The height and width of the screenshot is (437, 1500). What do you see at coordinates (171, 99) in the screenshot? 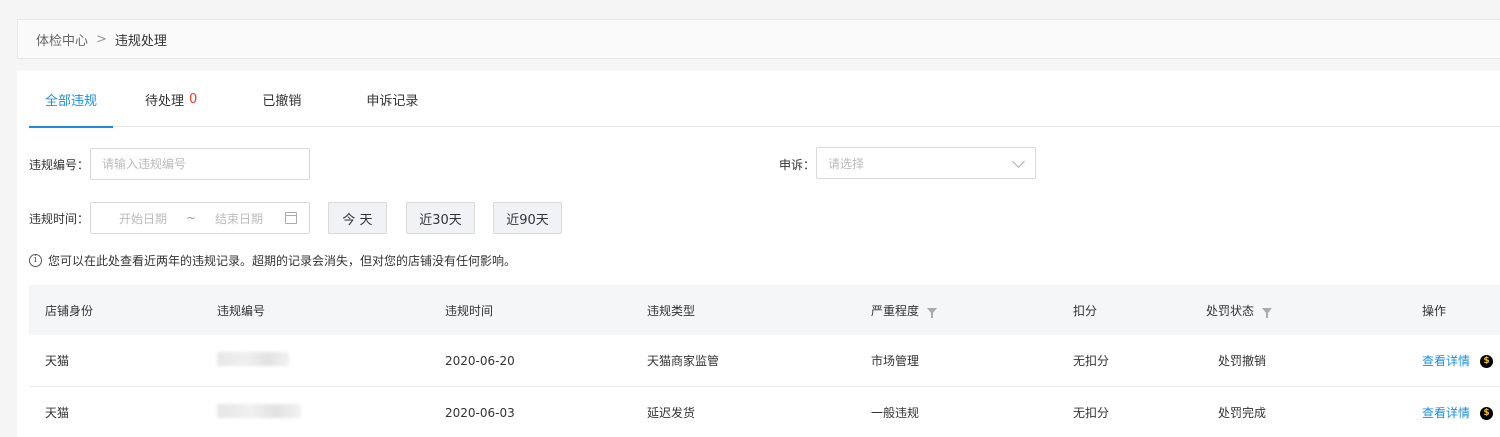
I see `tab-pending: 待处理 0` at bounding box center [171, 99].